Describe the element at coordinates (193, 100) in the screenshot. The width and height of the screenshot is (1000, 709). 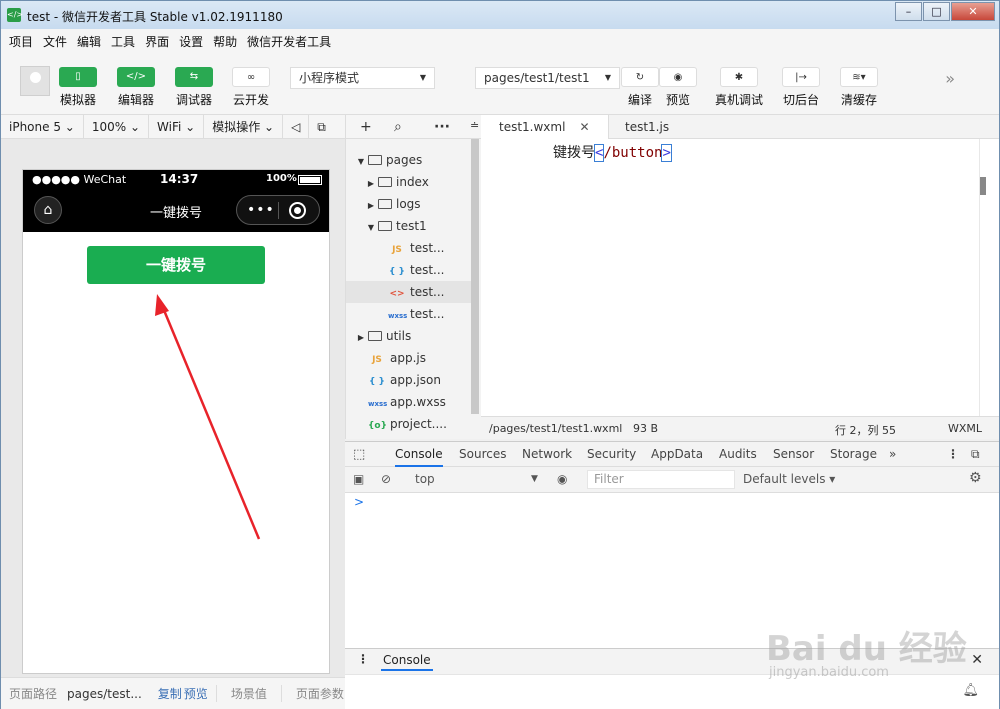
I see `debugger-label: 调试器` at that location.